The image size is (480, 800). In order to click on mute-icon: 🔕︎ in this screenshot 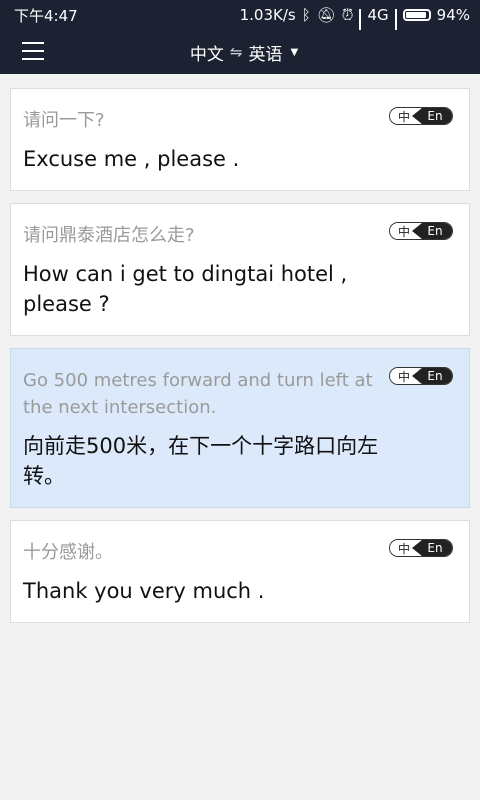, I will do `click(326, 15)`.